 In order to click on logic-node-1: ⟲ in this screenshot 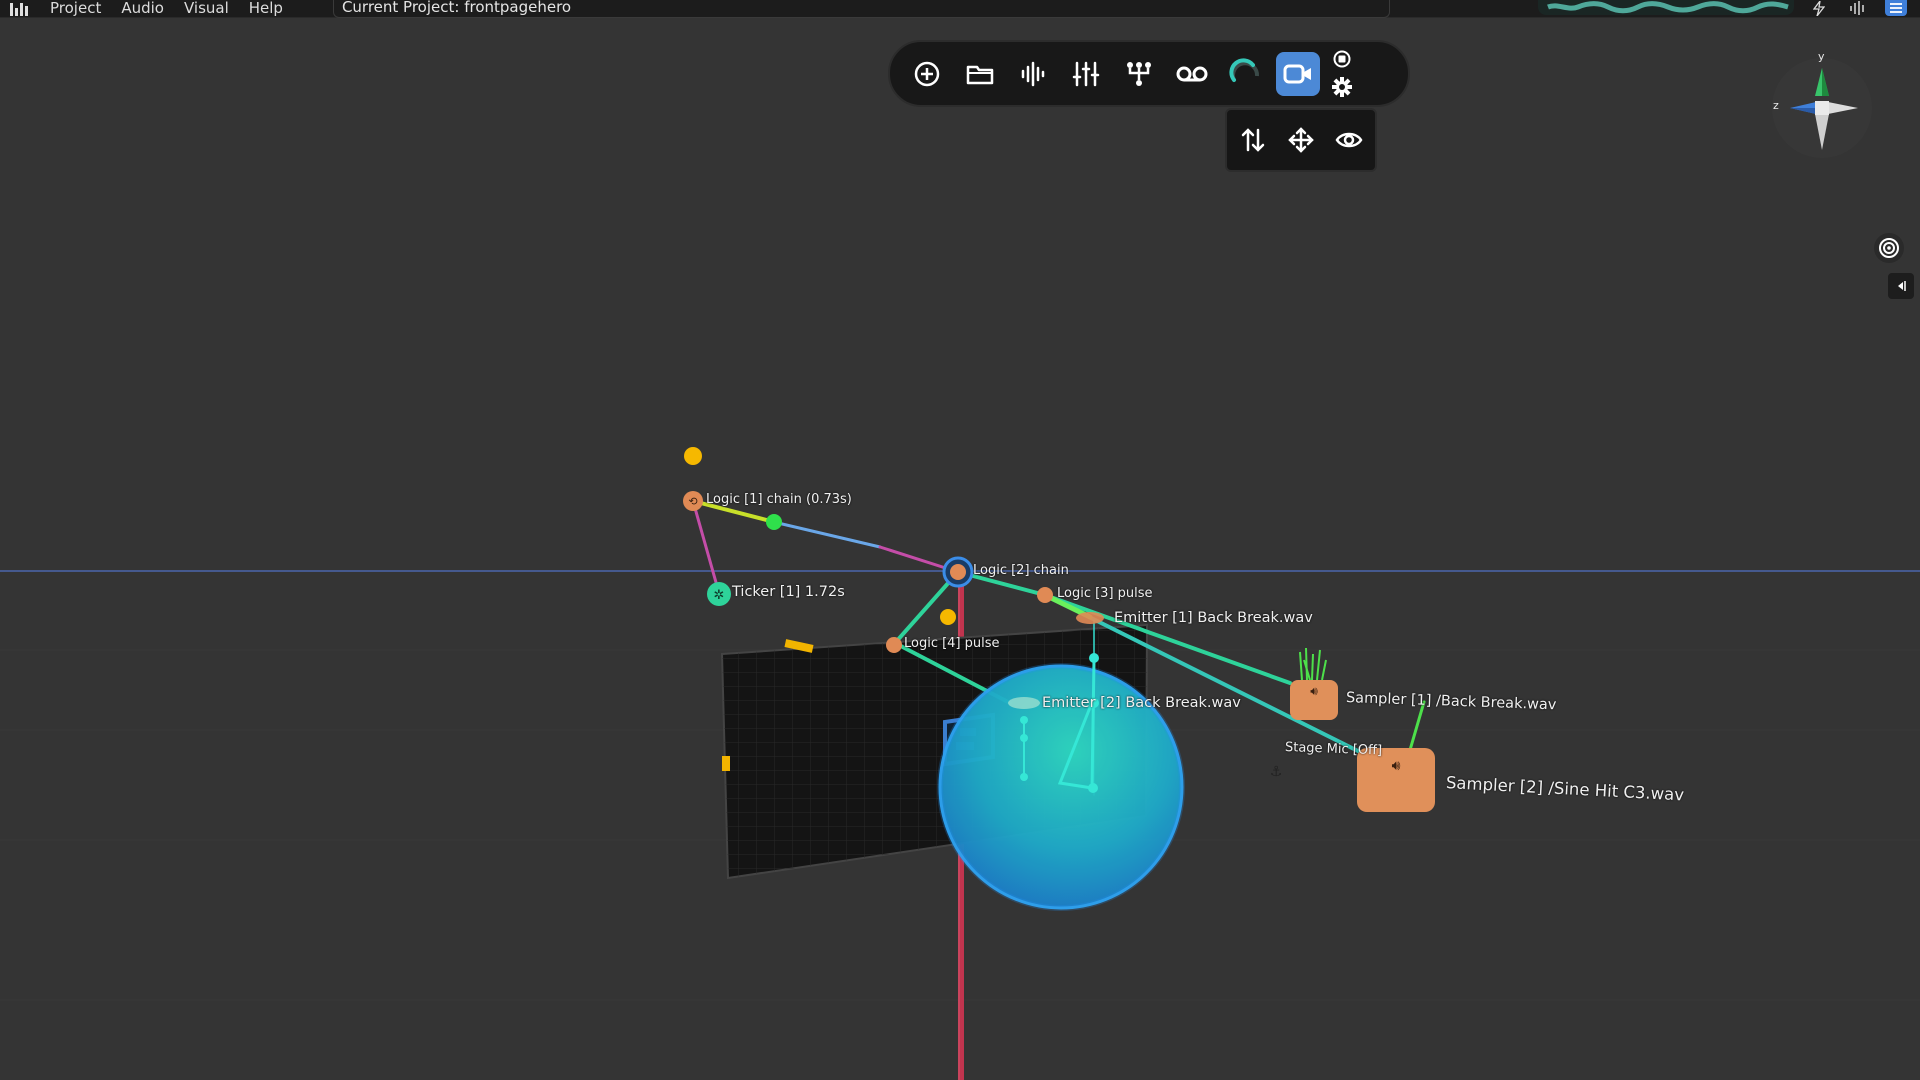, I will do `click(693, 501)`.